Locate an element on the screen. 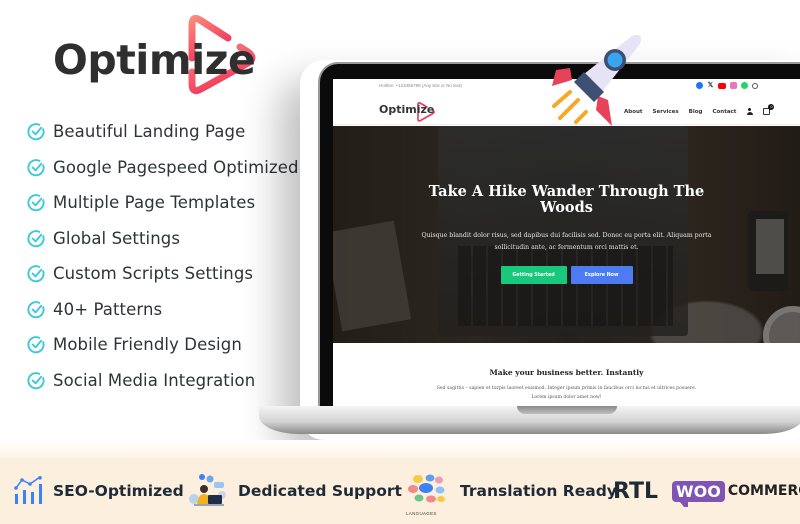 The height and width of the screenshot is (524, 800). seo-chart-icon is located at coordinates (28, 490).